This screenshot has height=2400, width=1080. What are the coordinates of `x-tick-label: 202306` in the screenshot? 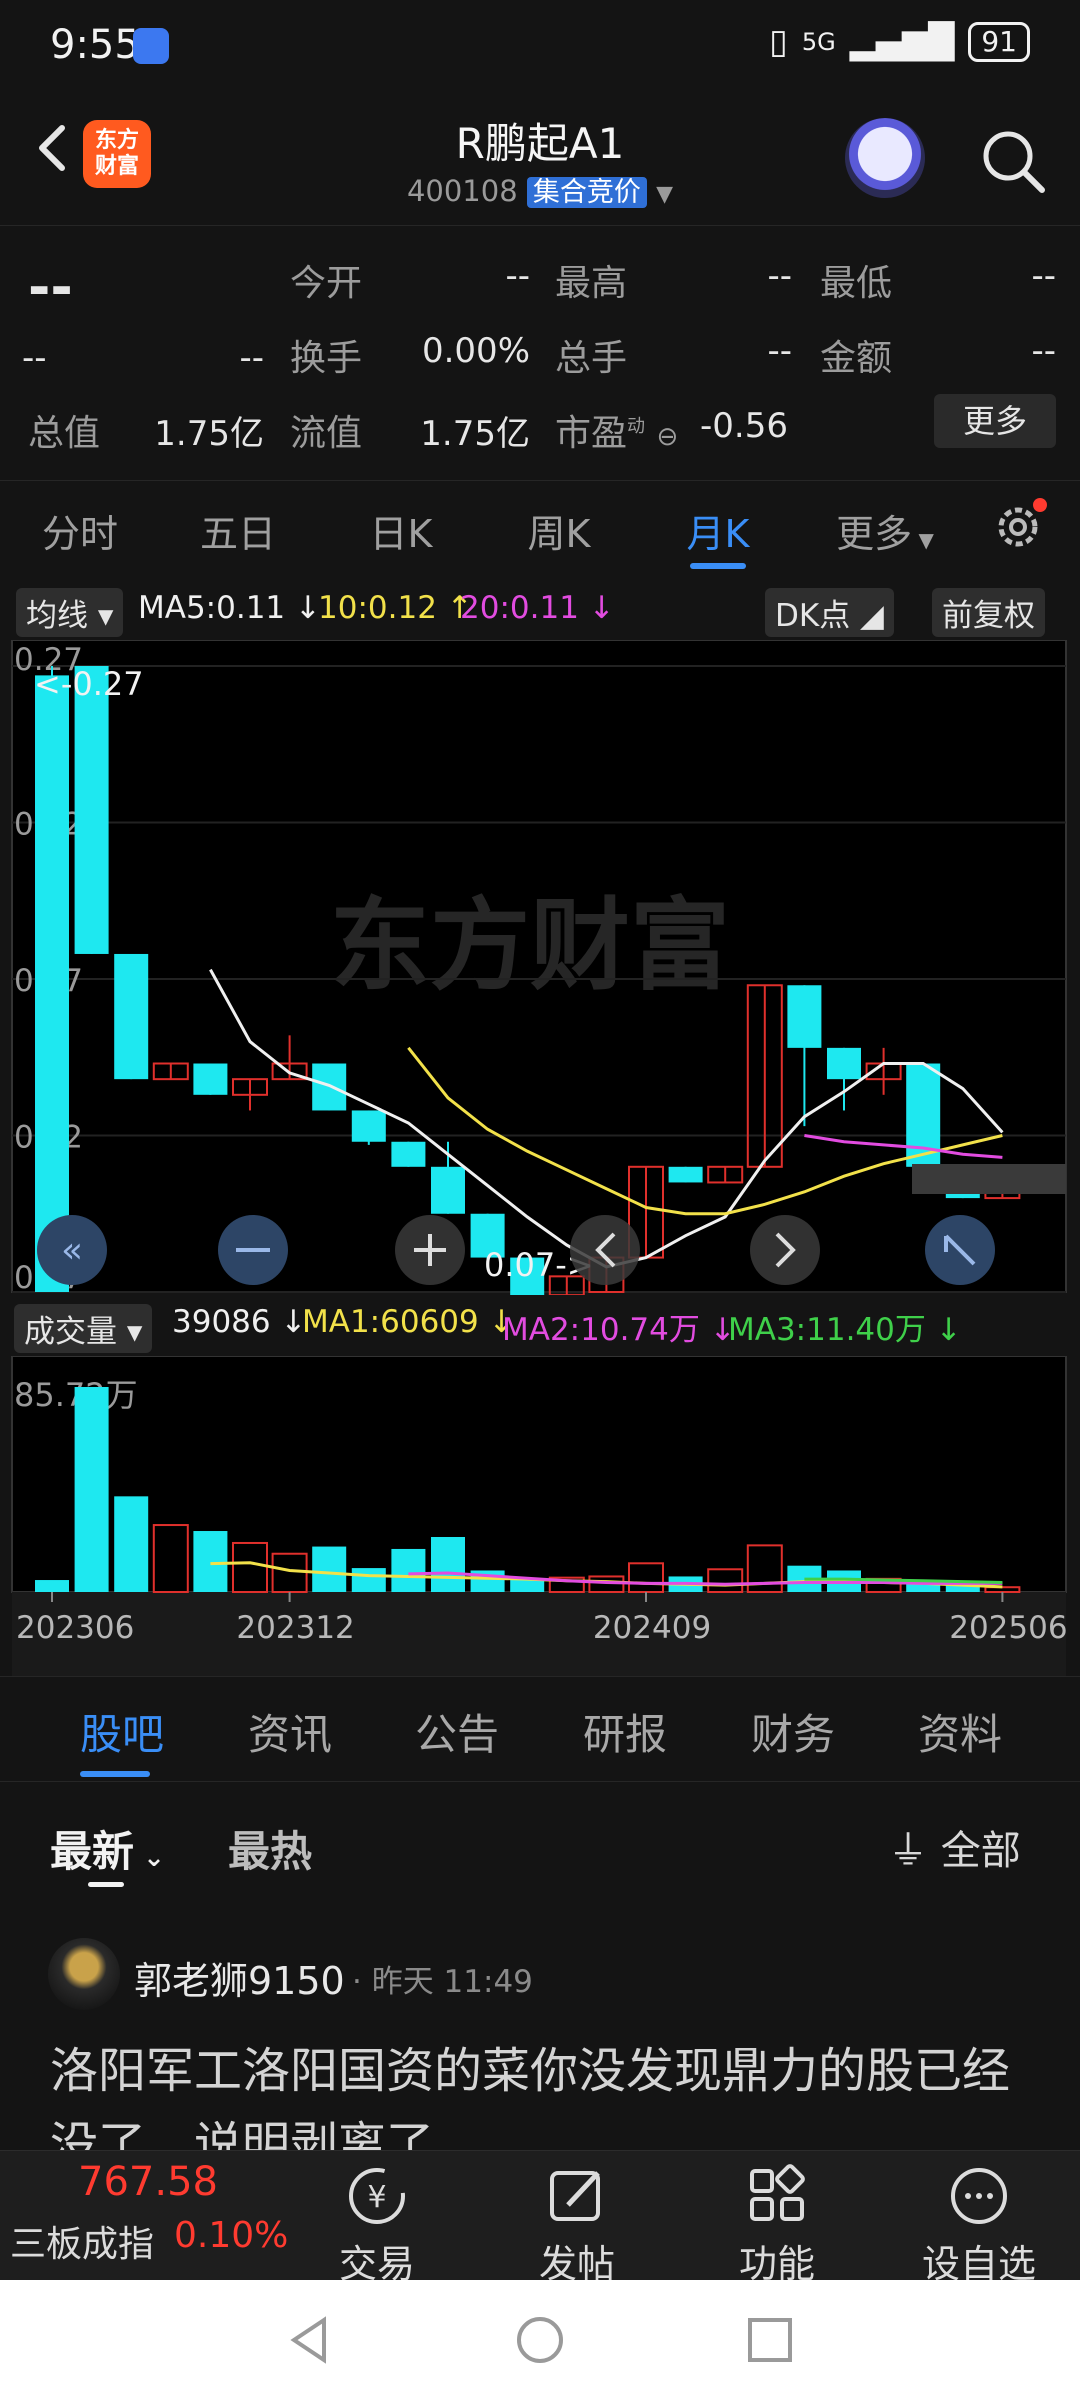 It's located at (75, 1628).